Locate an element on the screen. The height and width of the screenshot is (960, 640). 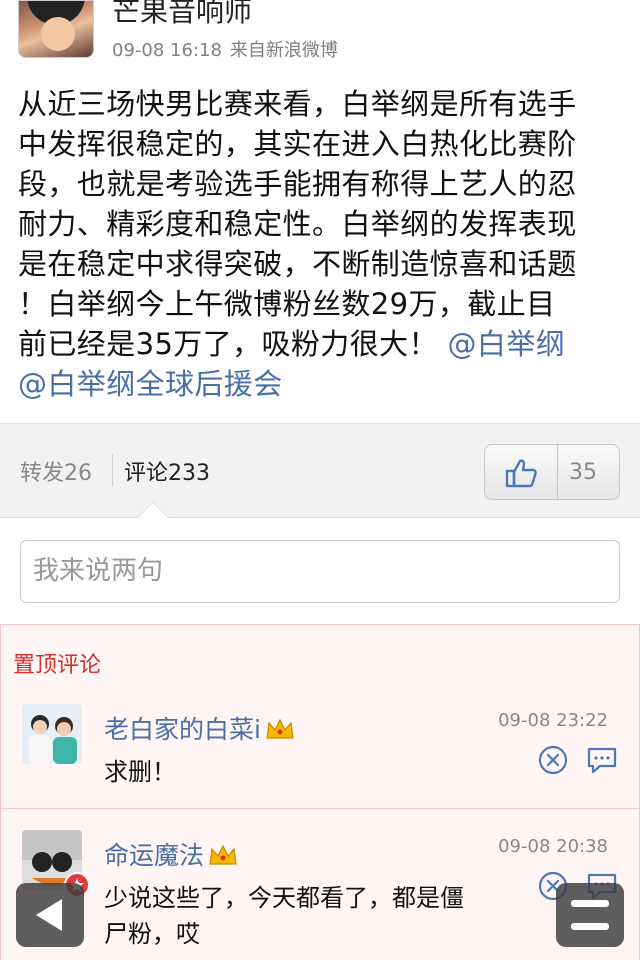
post-meta: 09-08 16:18 来自新浪微博 is located at coordinates (225, 49).